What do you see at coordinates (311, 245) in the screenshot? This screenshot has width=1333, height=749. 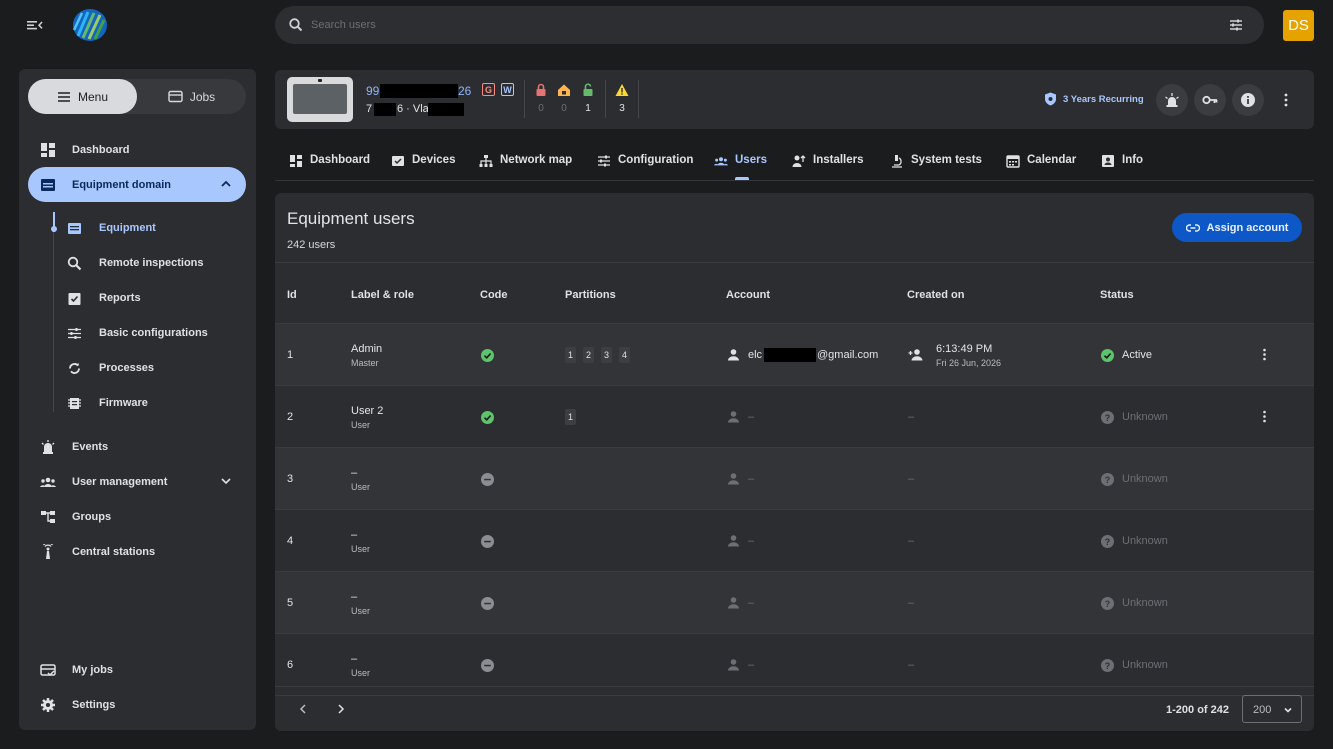 I see `users-count: 242 users` at bounding box center [311, 245].